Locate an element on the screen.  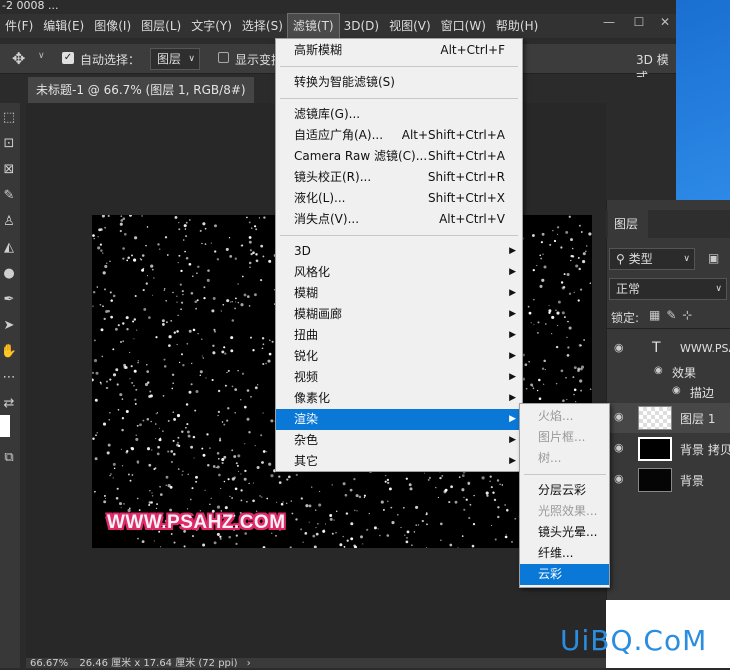
menu-4: 文字(Y) is located at coordinates (211, 26).